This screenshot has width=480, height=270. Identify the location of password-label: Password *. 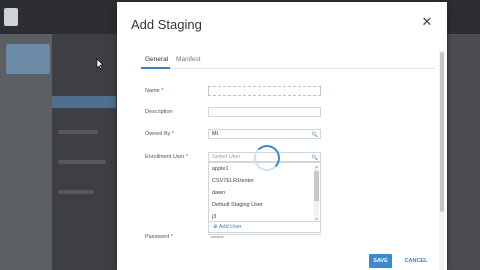
(159, 237).